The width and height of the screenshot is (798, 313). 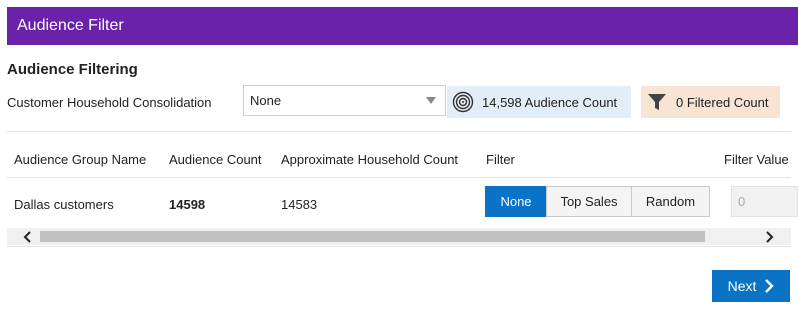 I want to click on page-title: Audience Filter, so click(x=70, y=25).